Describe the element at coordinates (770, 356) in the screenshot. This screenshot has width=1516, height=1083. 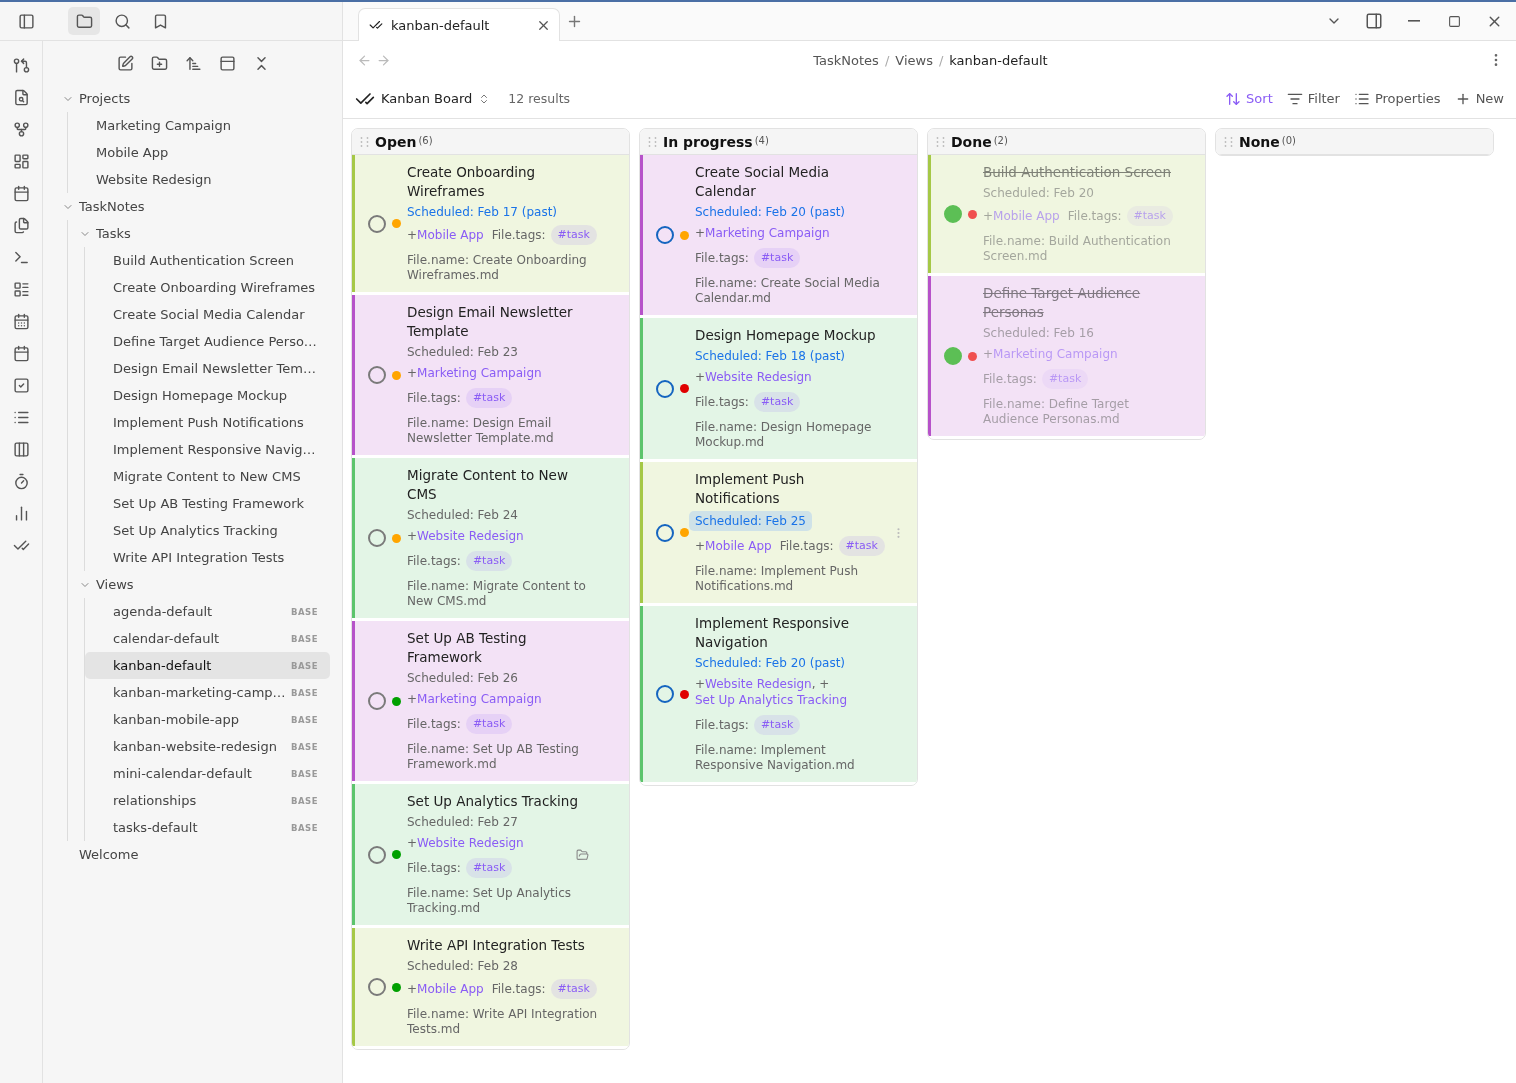
I see `scheduled-date: Scheduled: Feb 18 (past)` at that location.